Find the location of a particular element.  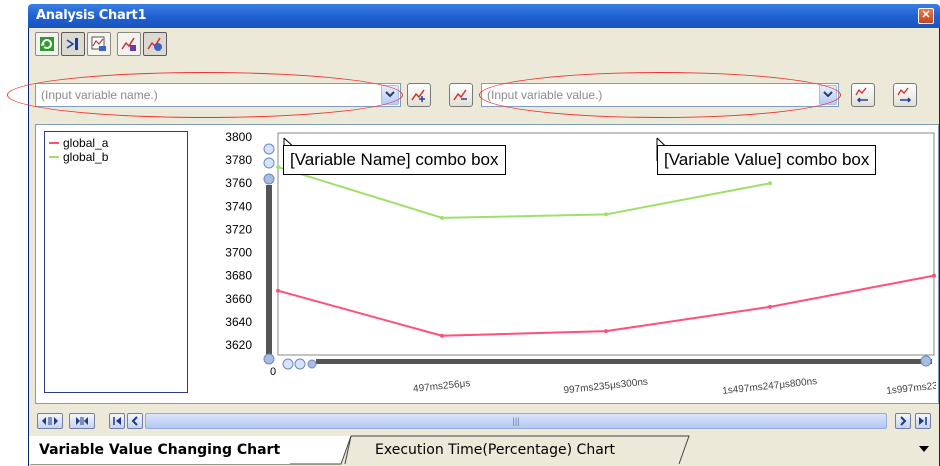

search-backward-icon is located at coordinates (861, 95).